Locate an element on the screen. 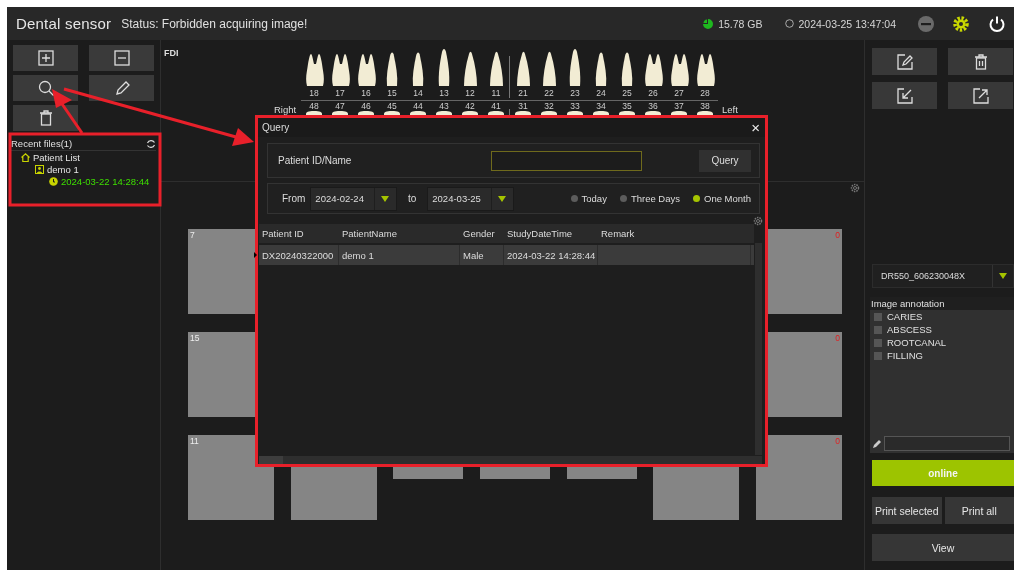 Image resolution: width=1014 pixels, height=574 pixels. tooth-number: 47 is located at coordinates (340, 106).